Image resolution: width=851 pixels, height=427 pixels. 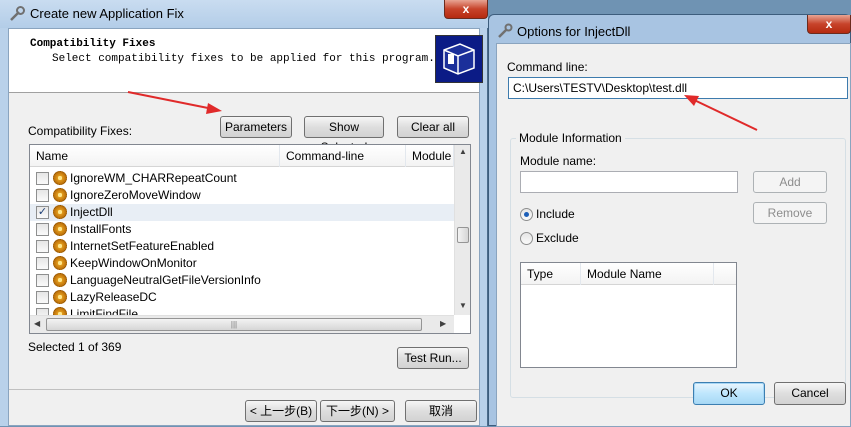 I want to click on annotation-arrows, so click(x=442, y=111).